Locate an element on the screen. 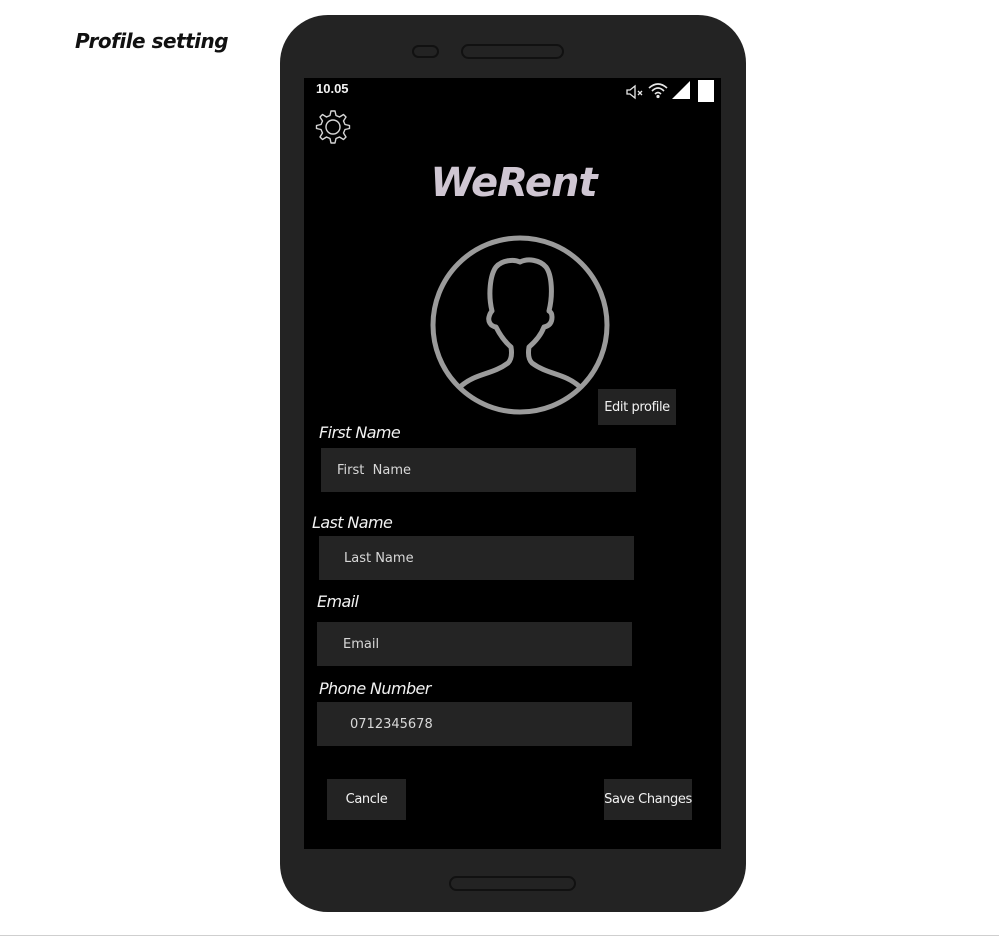 This screenshot has height=937, width=999. status-icons is located at coordinates (671, 91).